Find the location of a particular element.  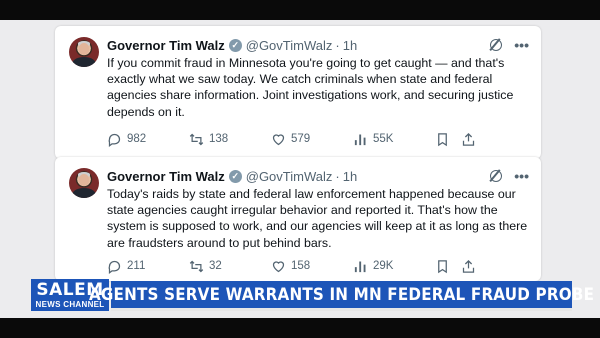

letterbox-top is located at coordinates (300, 10).